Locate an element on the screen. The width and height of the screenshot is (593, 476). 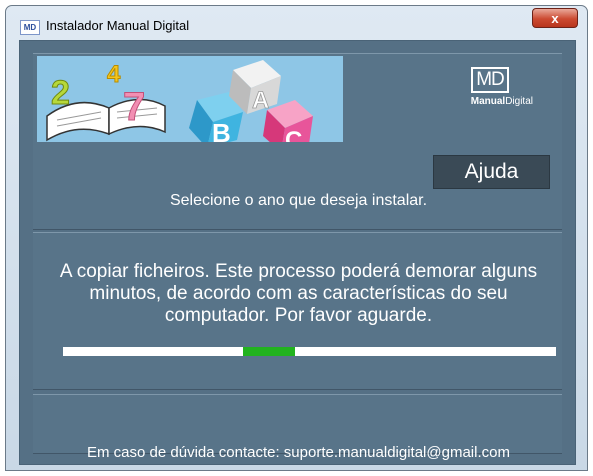
help-button: Ajuda is located at coordinates (491, 172).